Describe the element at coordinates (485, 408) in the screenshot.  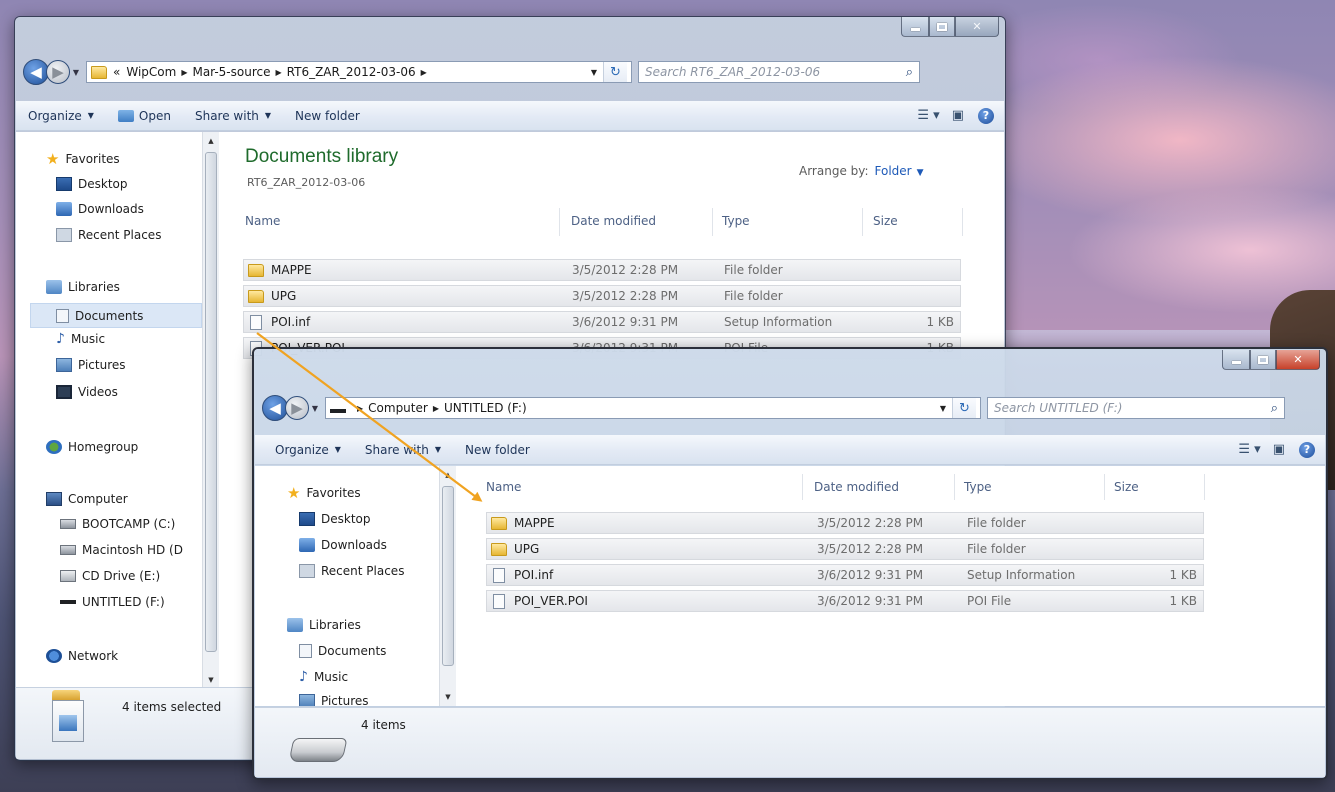
I see `breadcrumb-untitled: UNTITLED (F:)` at that location.